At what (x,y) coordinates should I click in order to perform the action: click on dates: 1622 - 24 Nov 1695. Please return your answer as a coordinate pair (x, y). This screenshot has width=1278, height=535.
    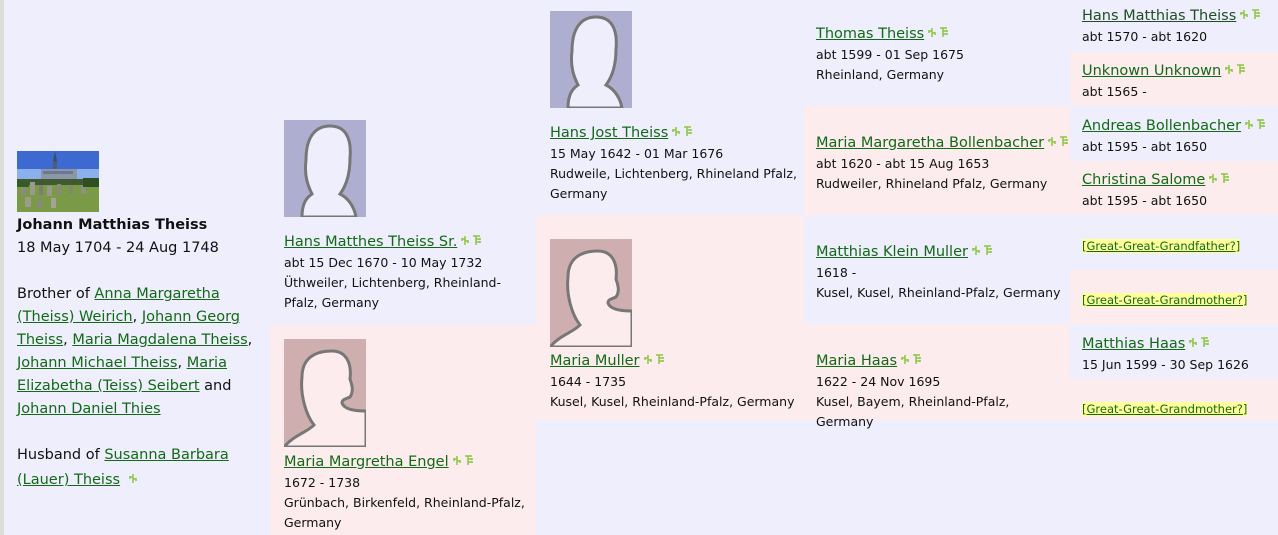
    Looking at the image, I should click on (878, 381).